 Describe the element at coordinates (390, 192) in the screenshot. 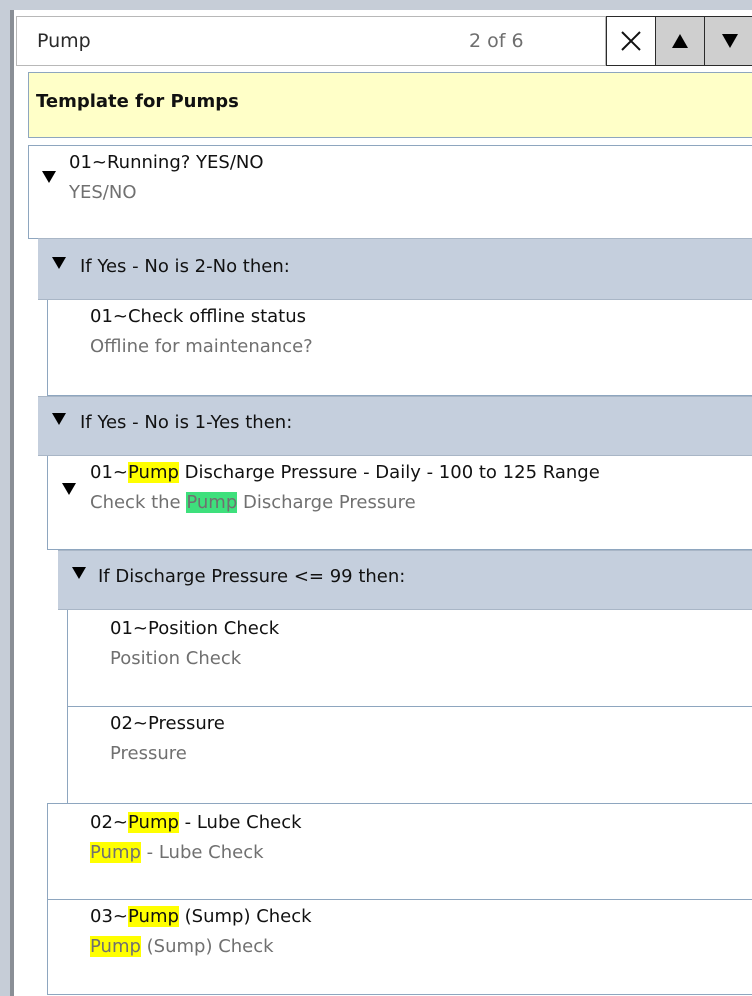

I see `step-running: 01~Running? YES/NO YES/NO` at that location.